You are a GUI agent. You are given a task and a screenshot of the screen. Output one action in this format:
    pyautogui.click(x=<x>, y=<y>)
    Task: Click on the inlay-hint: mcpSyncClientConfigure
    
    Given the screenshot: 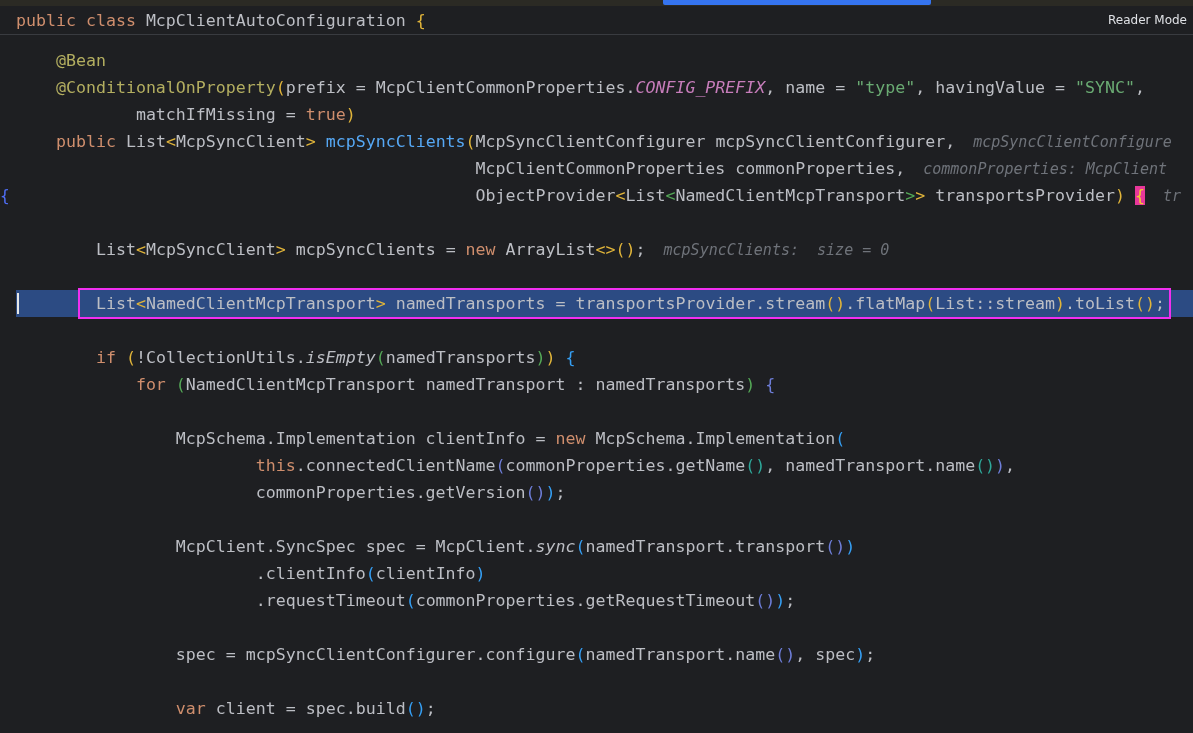 What is the action you would take?
    pyautogui.click(x=1072, y=141)
    